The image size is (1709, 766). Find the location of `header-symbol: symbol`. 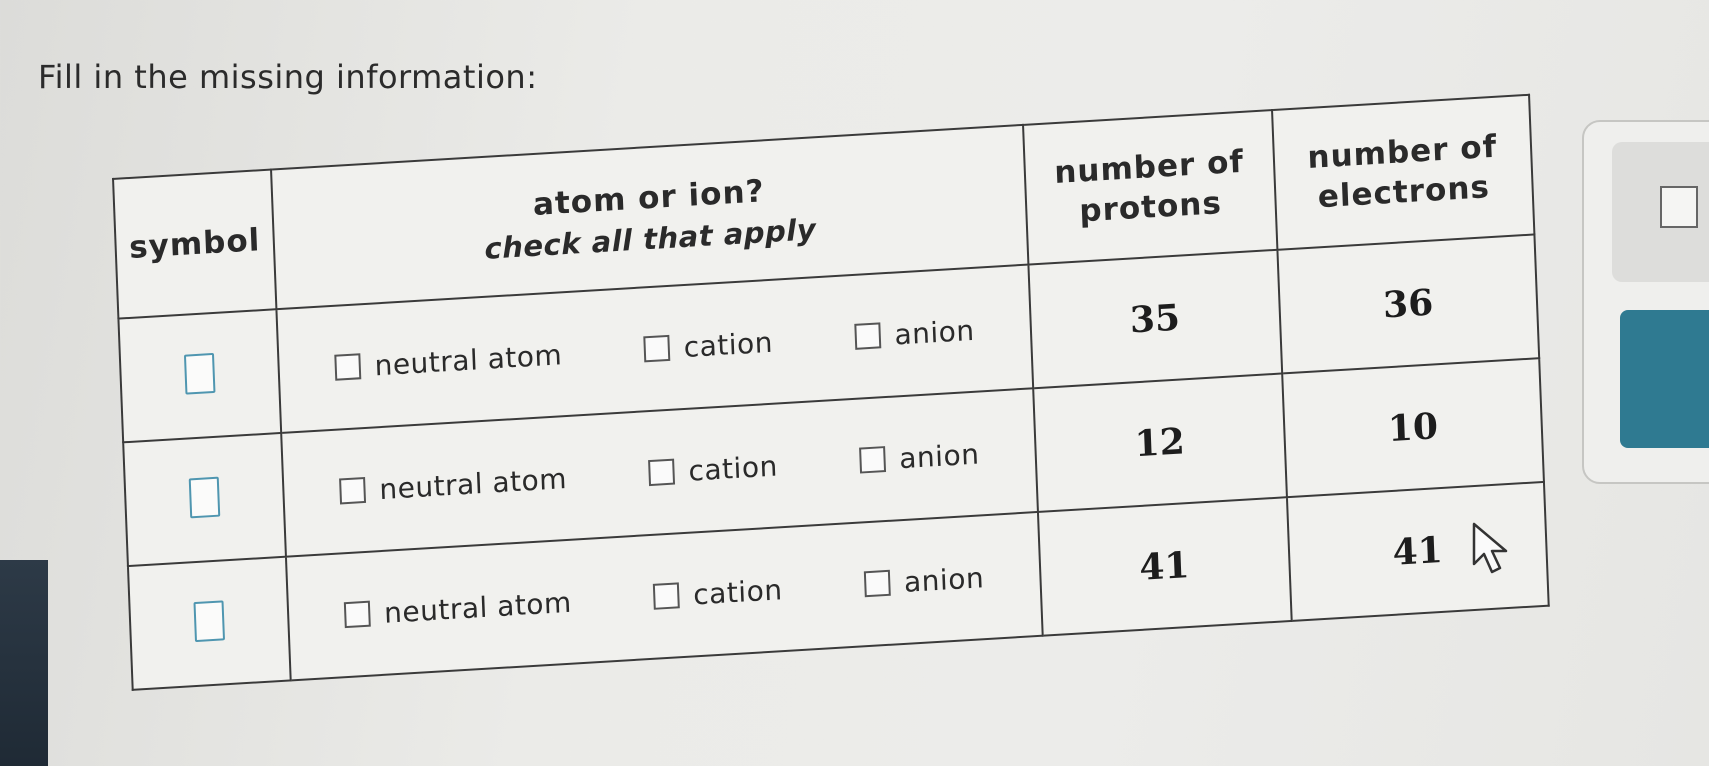

header-symbol: symbol is located at coordinates (195, 244).